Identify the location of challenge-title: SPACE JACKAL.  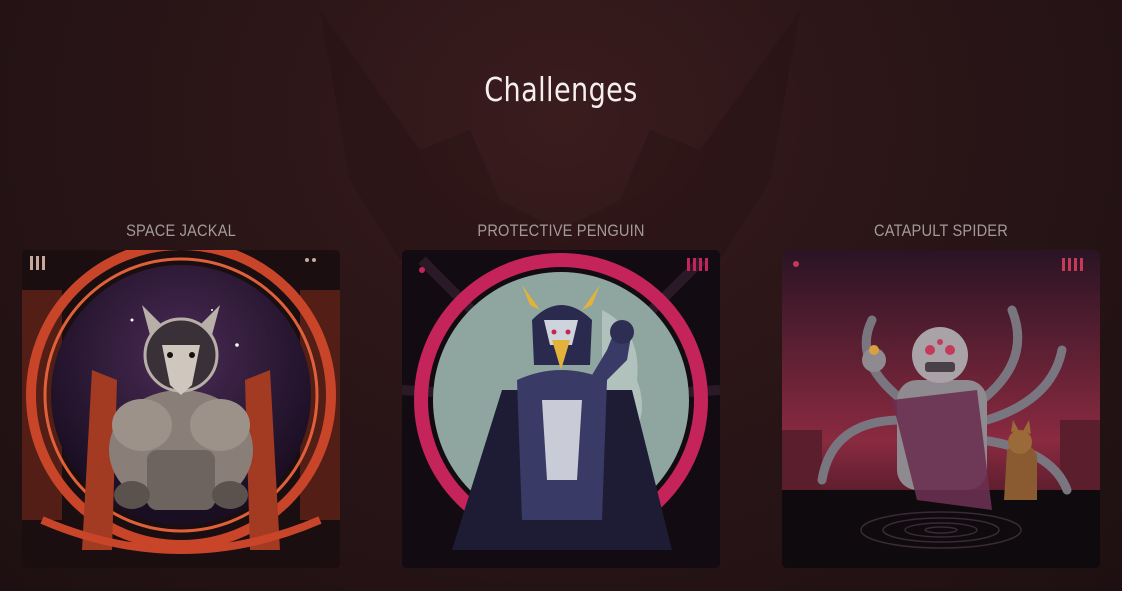
(180, 231).